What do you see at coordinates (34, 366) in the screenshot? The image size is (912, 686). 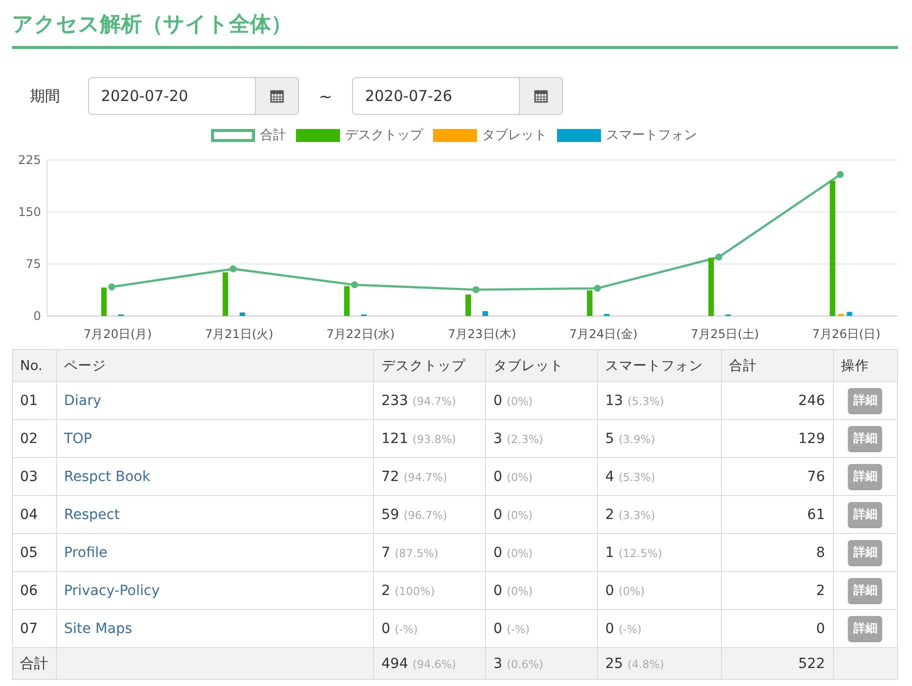 I see `column-header: No.` at bounding box center [34, 366].